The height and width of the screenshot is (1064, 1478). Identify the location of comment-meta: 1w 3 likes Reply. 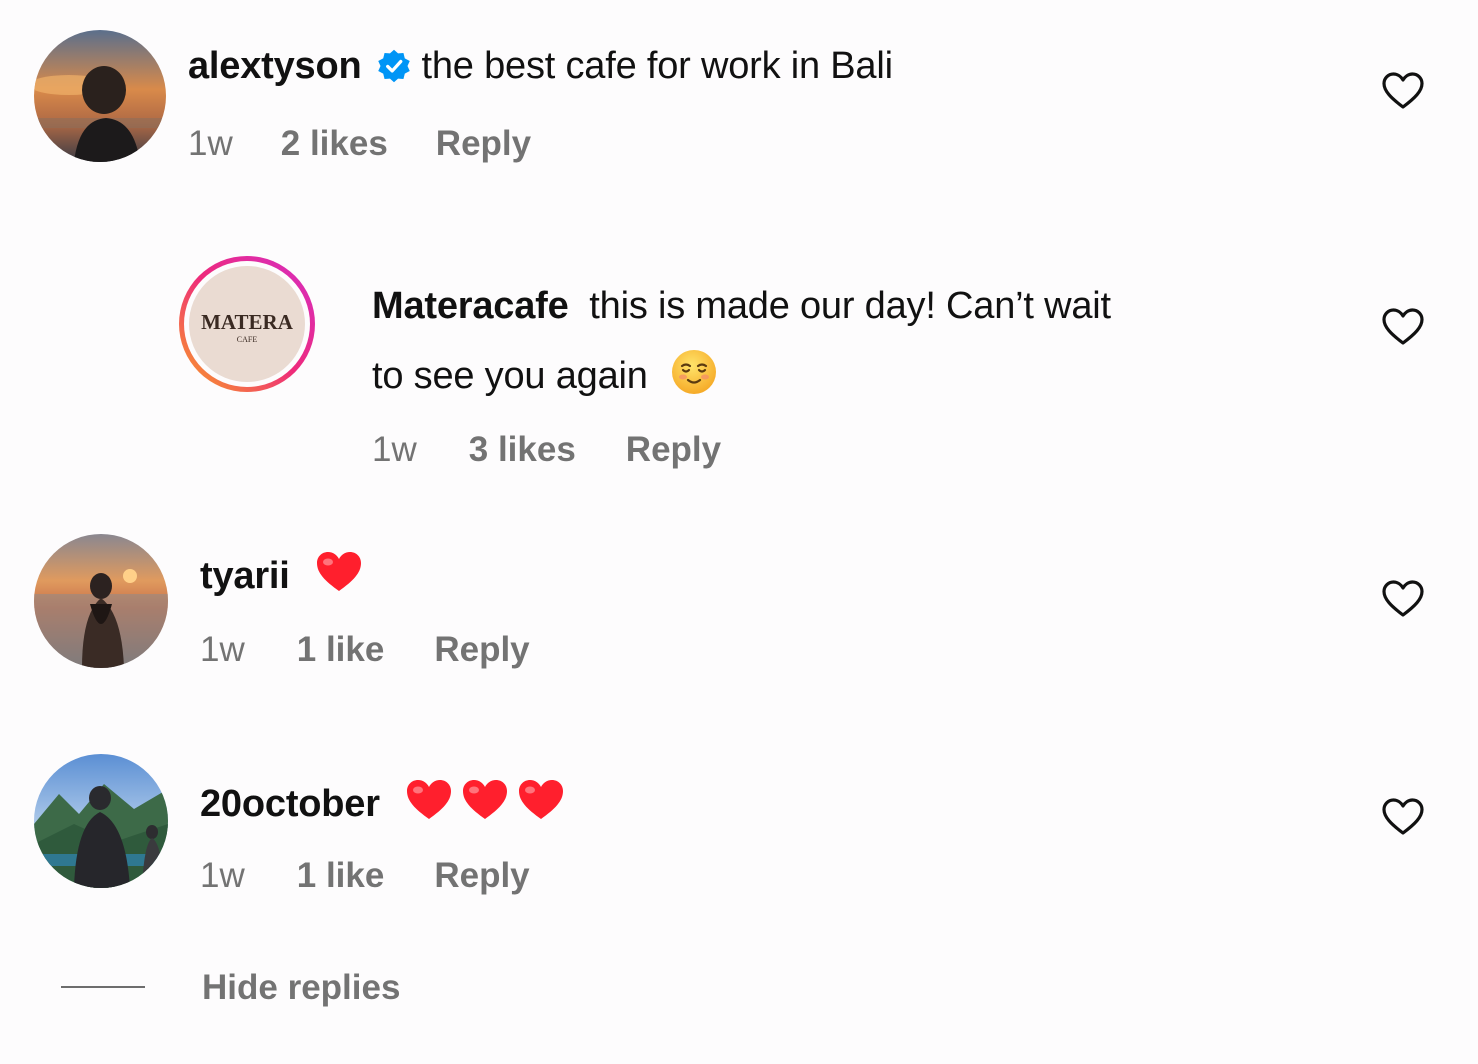
(546, 450).